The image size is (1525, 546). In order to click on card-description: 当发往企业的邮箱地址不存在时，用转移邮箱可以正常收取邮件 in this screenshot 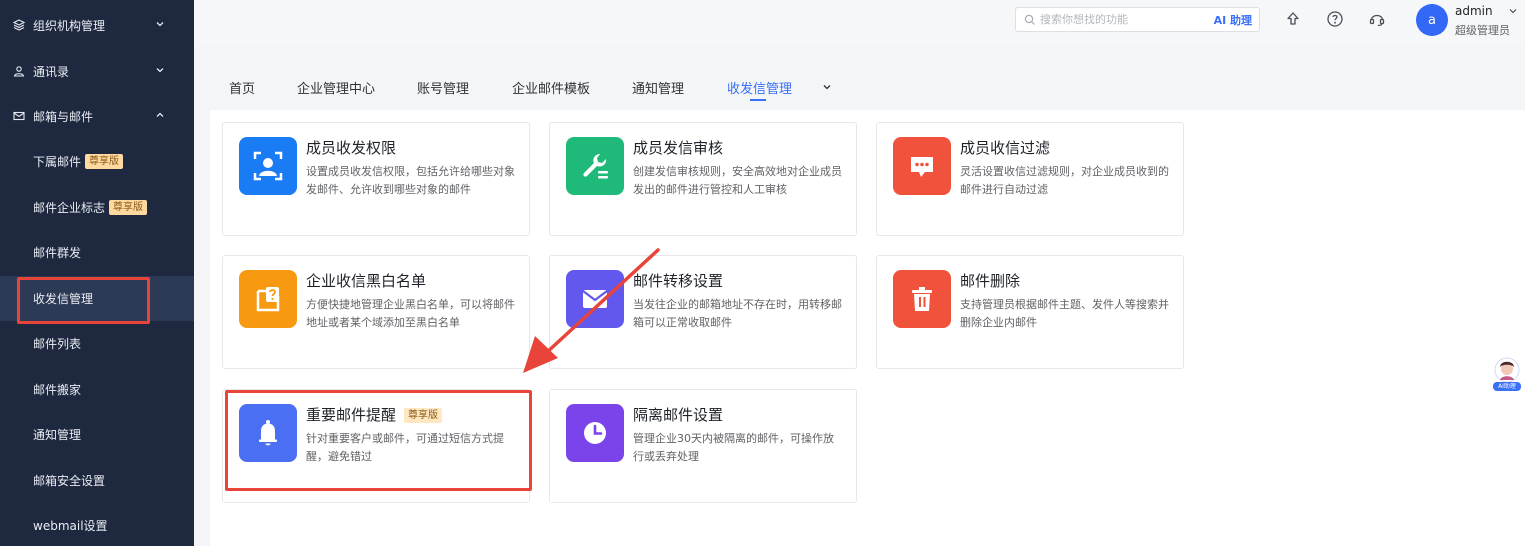, I will do `click(737, 313)`.